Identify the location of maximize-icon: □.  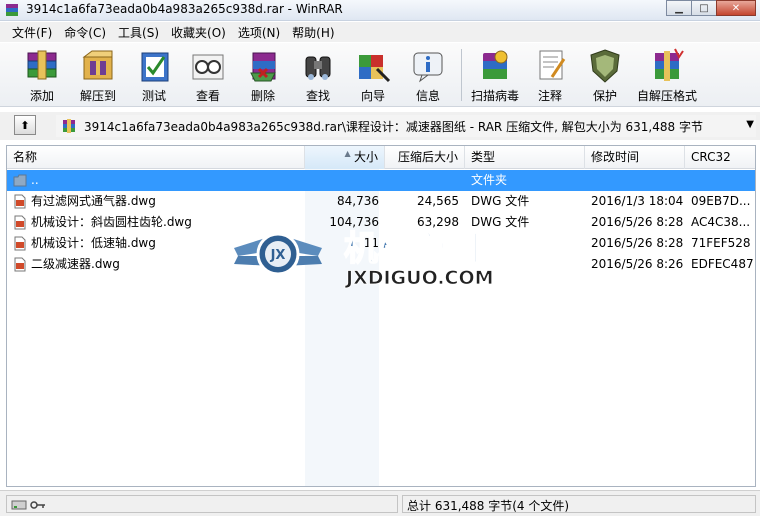
(704, 8).